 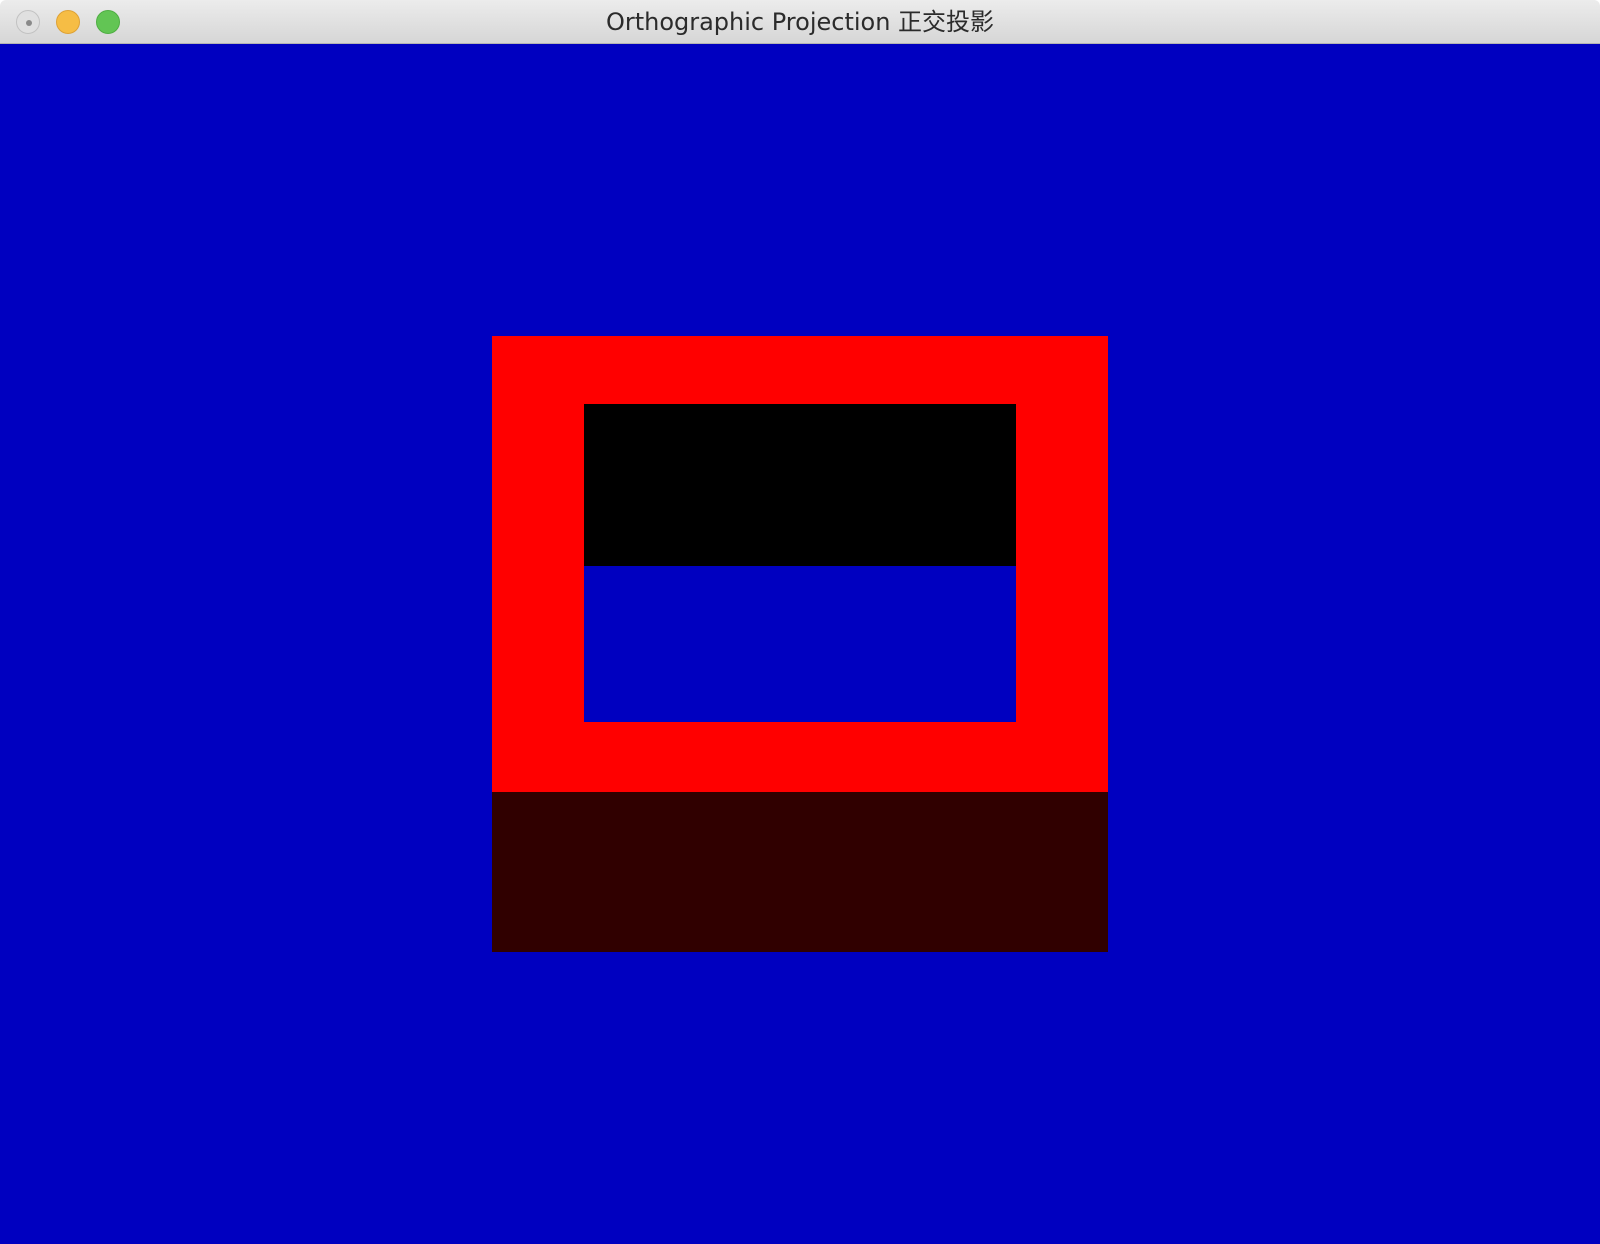 What do you see at coordinates (800, 872) in the screenshot?
I see `lower-band` at bounding box center [800, 872].